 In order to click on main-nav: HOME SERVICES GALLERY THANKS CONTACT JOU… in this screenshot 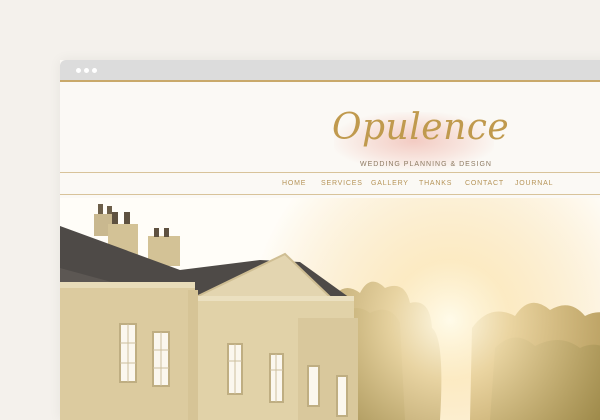, I will do `click(330, 187)`.